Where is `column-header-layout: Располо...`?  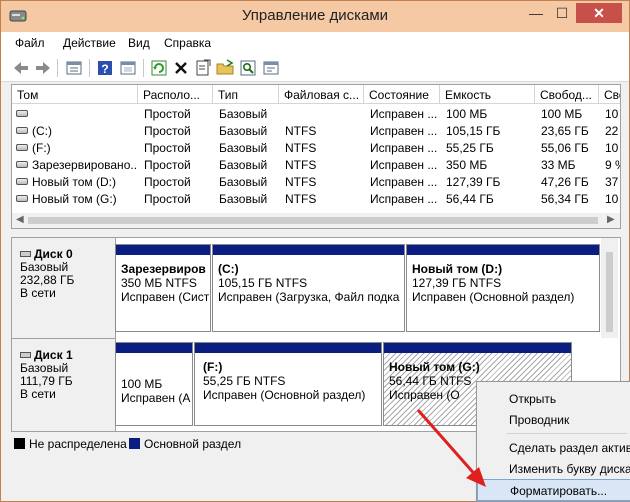
column-header-layout: Располо... is located at coordinates (175, 94).